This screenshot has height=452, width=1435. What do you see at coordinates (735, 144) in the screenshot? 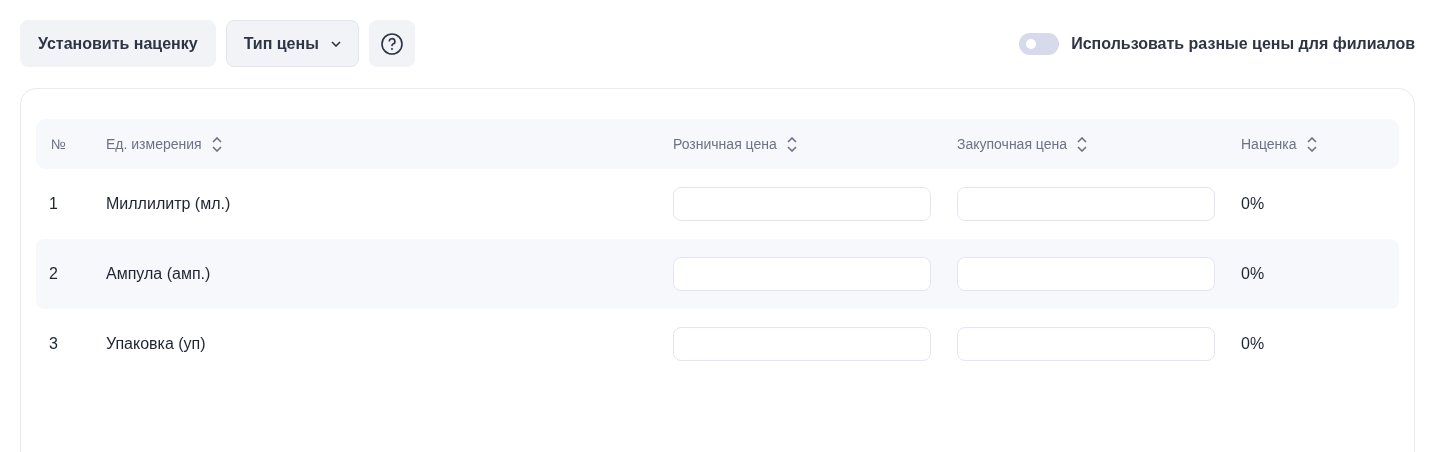
I see `column-header: Розничная цена` at bounding box center [735, 144].